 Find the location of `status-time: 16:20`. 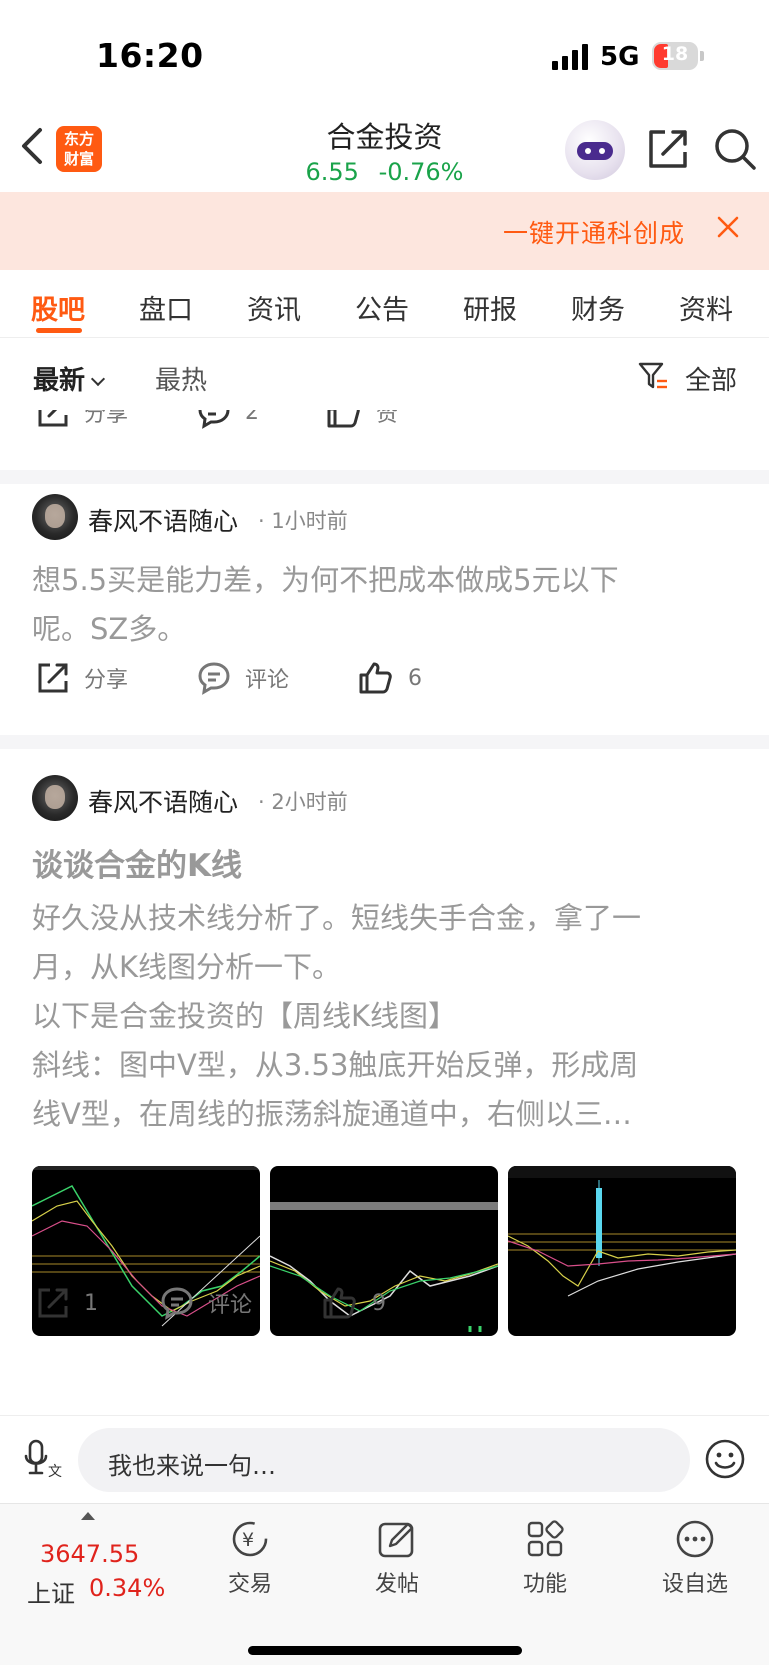

status-time: 16:20 is located at coordinates (150, 55).